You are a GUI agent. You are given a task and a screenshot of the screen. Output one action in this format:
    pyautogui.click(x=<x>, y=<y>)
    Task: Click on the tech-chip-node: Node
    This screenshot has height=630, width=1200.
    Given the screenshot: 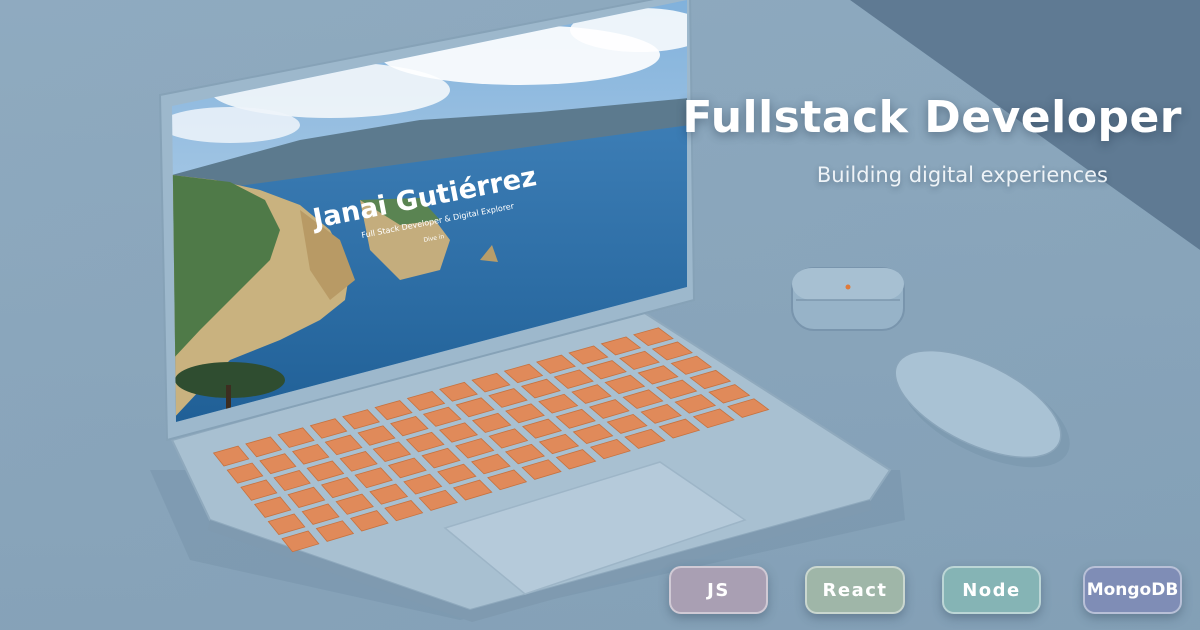 What is the action you would take?
    pyautogui.click(x=991, y=590)
    